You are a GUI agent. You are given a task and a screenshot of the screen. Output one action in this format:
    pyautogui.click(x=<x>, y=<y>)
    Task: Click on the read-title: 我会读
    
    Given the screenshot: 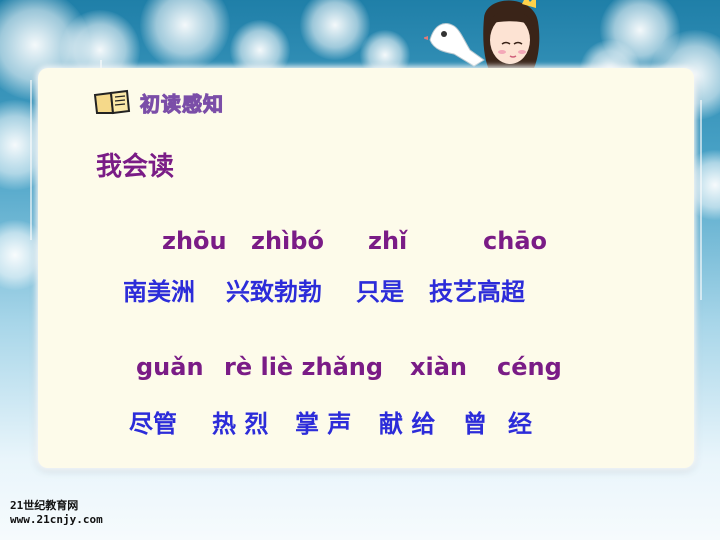 What is the action you would take?
    pyautogui.click(x=135, y=167)
    